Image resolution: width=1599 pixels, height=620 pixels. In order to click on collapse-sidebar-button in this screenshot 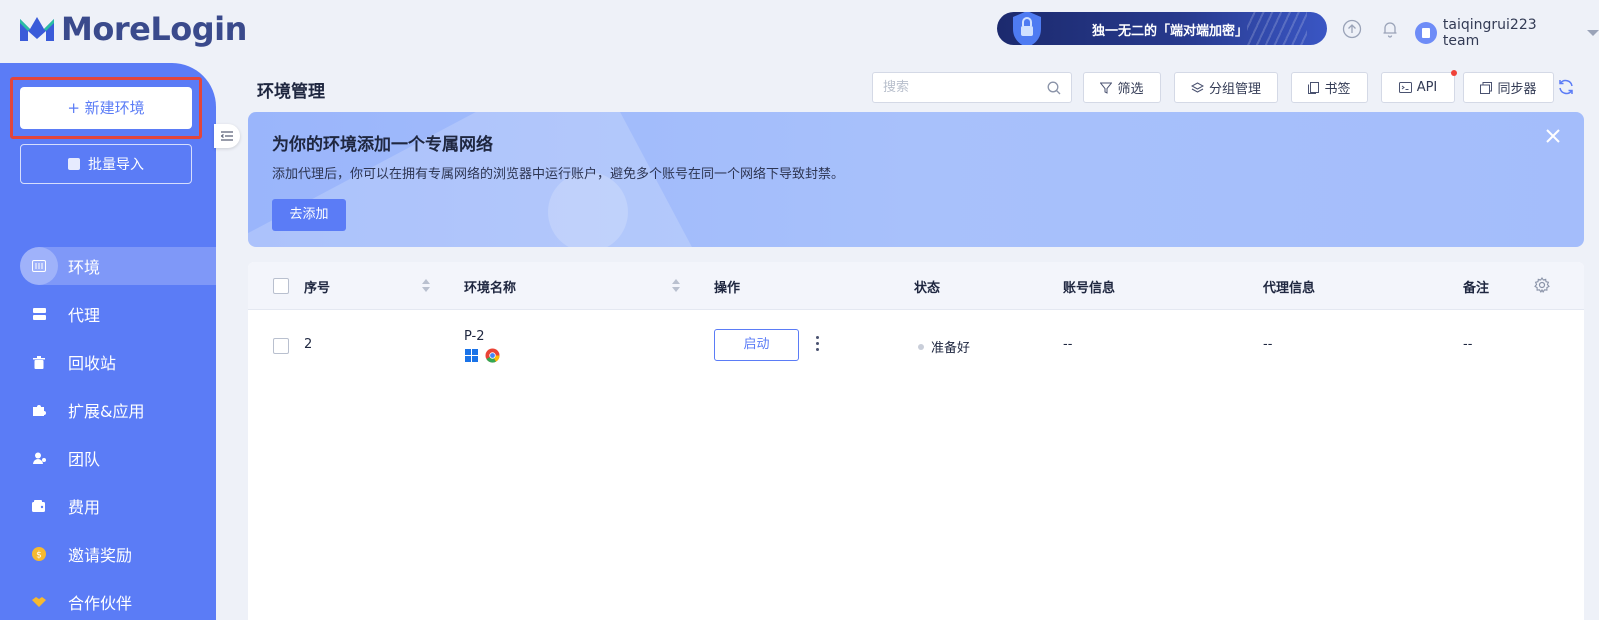, I will do `click(227, 136)`.